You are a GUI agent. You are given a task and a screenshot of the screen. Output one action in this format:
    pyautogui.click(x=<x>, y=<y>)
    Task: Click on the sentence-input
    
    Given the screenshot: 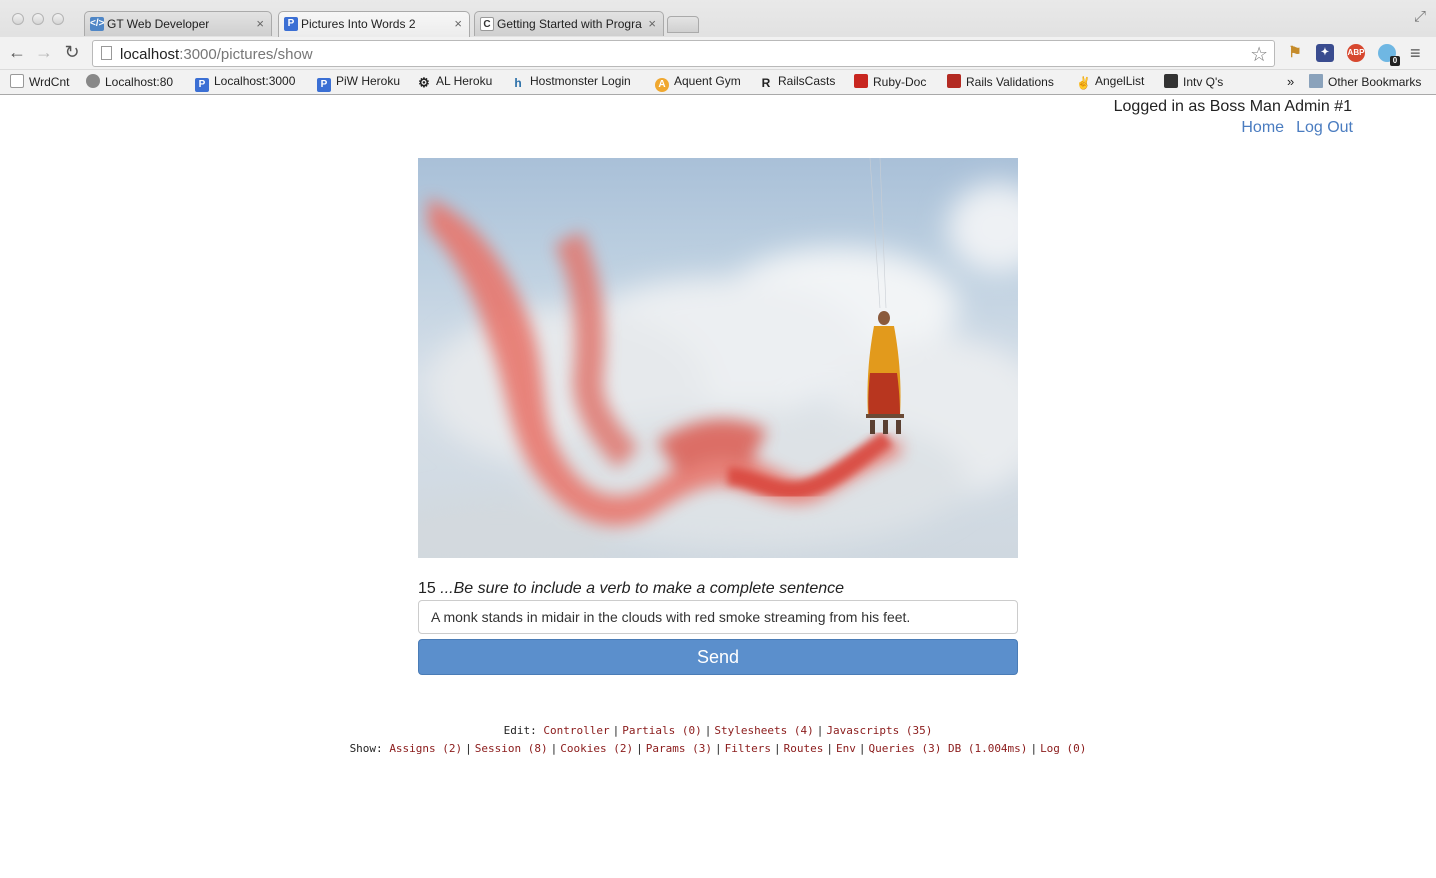 What is the action you would take?
    pyautogui.click(x=718, y=617)
    